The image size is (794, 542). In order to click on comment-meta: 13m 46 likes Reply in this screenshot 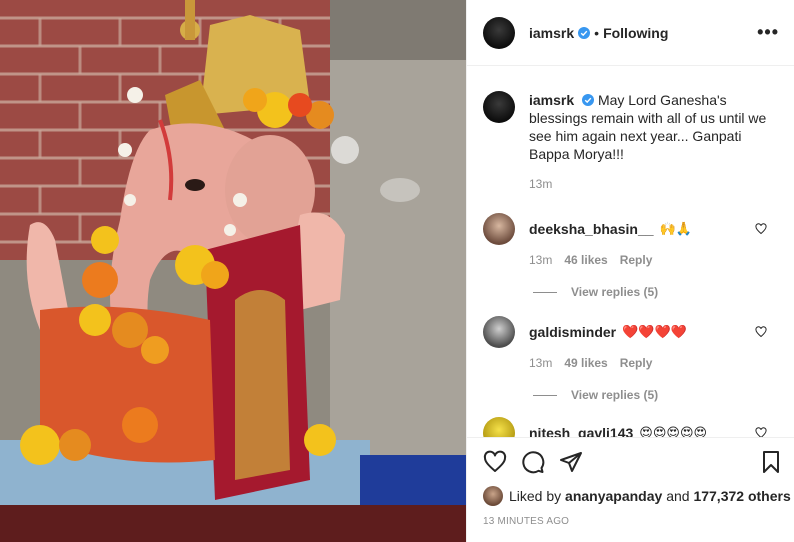, I will do `click(656, 260)`.